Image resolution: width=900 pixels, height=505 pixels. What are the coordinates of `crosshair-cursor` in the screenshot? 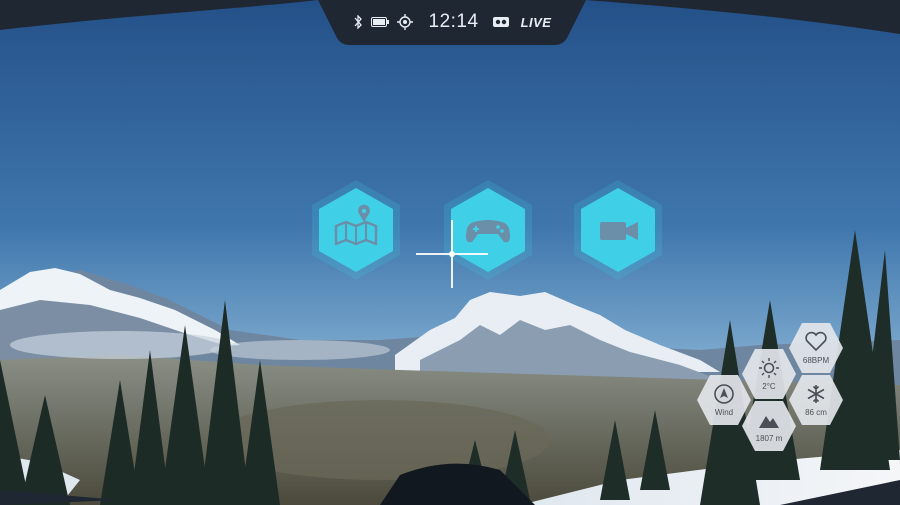 It's located at (452, 254).